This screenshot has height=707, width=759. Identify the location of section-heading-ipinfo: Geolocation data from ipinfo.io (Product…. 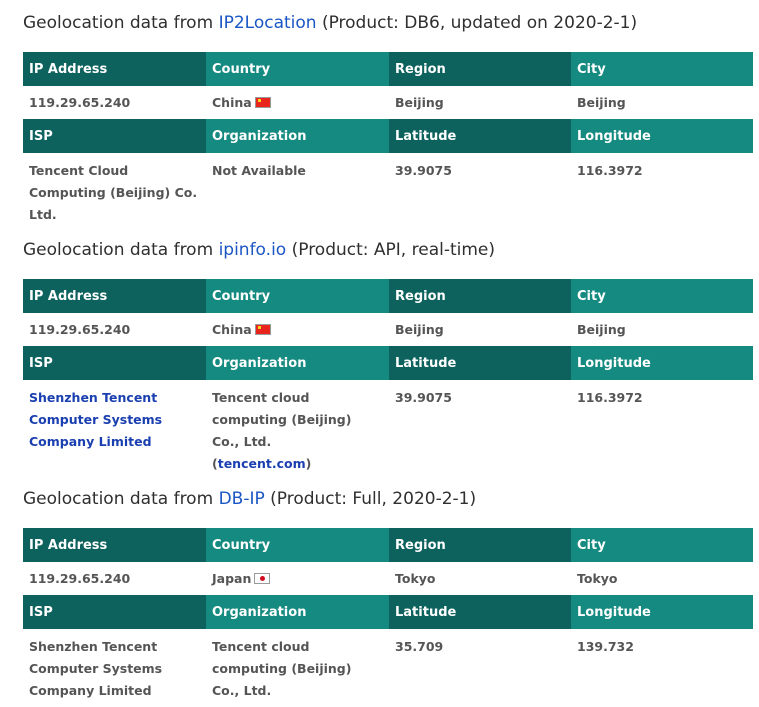
(259, 250).